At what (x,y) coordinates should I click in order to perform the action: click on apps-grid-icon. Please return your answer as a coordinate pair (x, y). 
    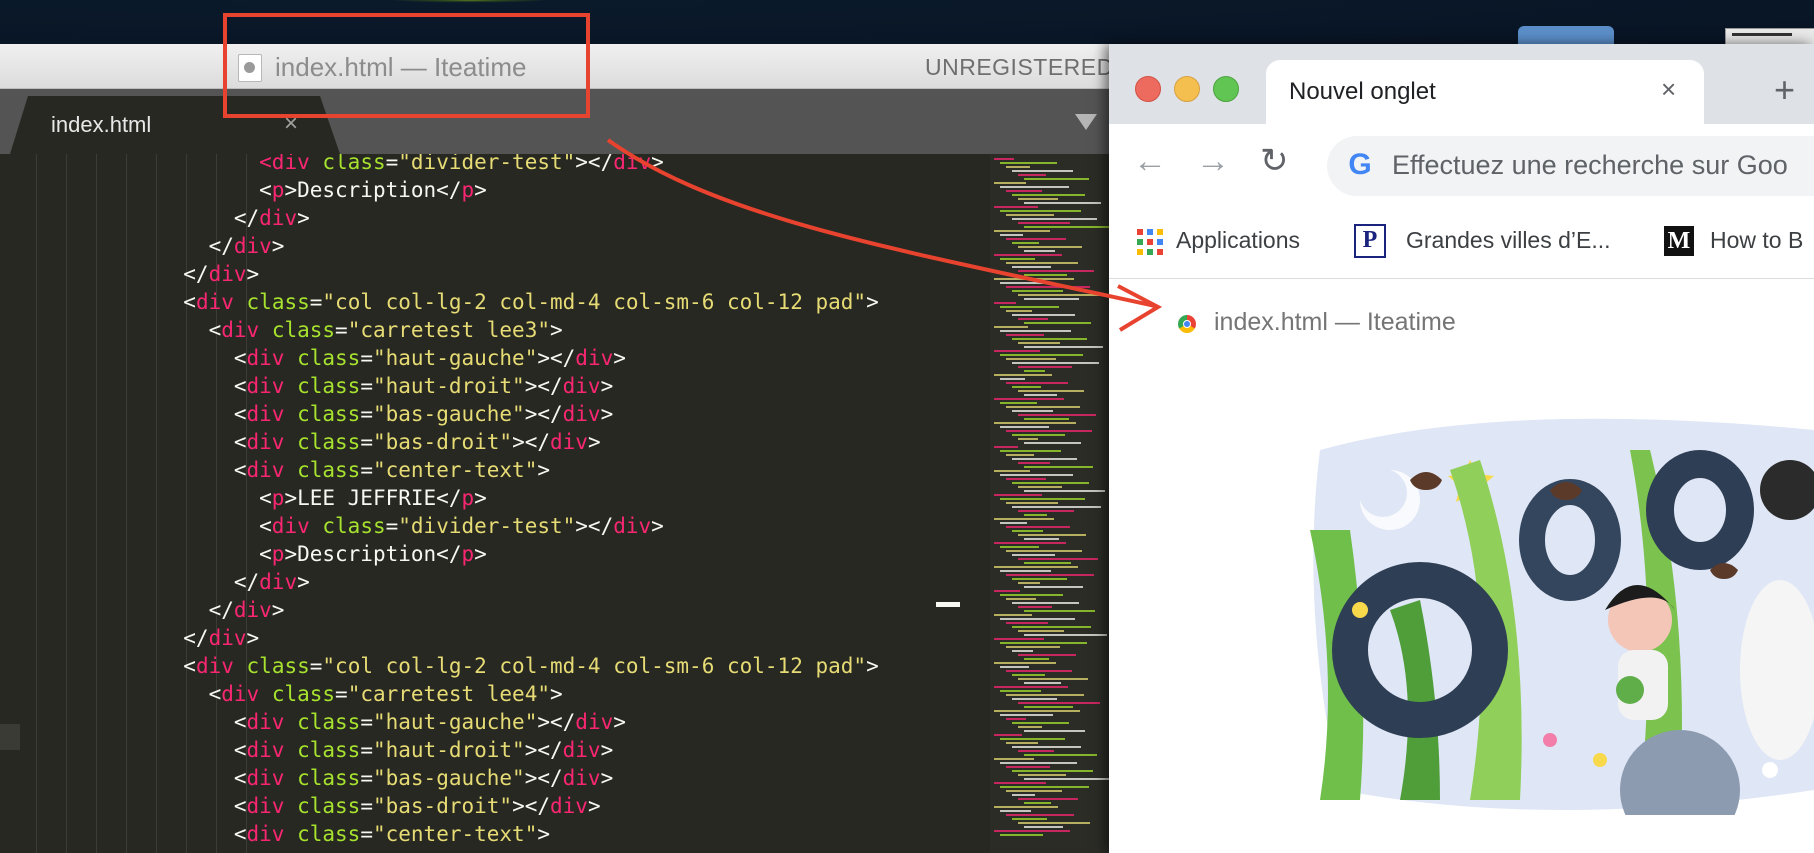
    Looking at the image, I should click on (1150, 242).